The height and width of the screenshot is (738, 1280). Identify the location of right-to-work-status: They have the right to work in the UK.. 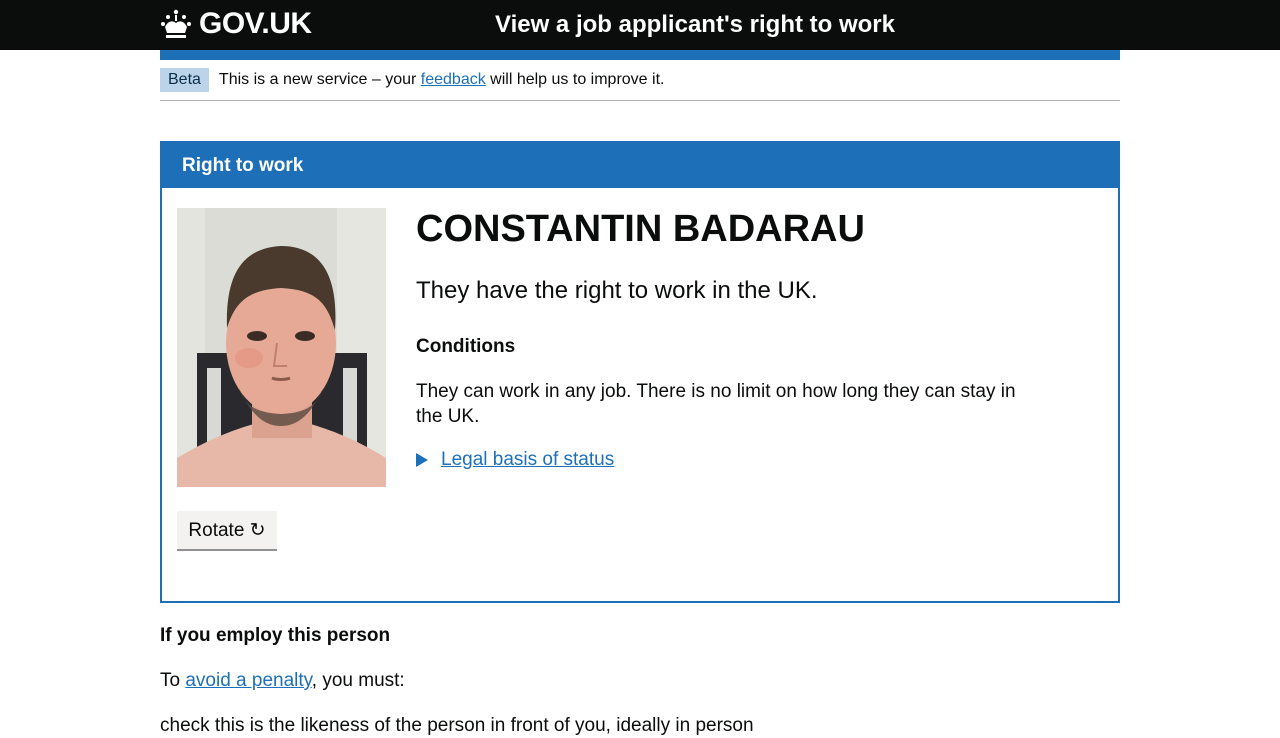
(617, 290).